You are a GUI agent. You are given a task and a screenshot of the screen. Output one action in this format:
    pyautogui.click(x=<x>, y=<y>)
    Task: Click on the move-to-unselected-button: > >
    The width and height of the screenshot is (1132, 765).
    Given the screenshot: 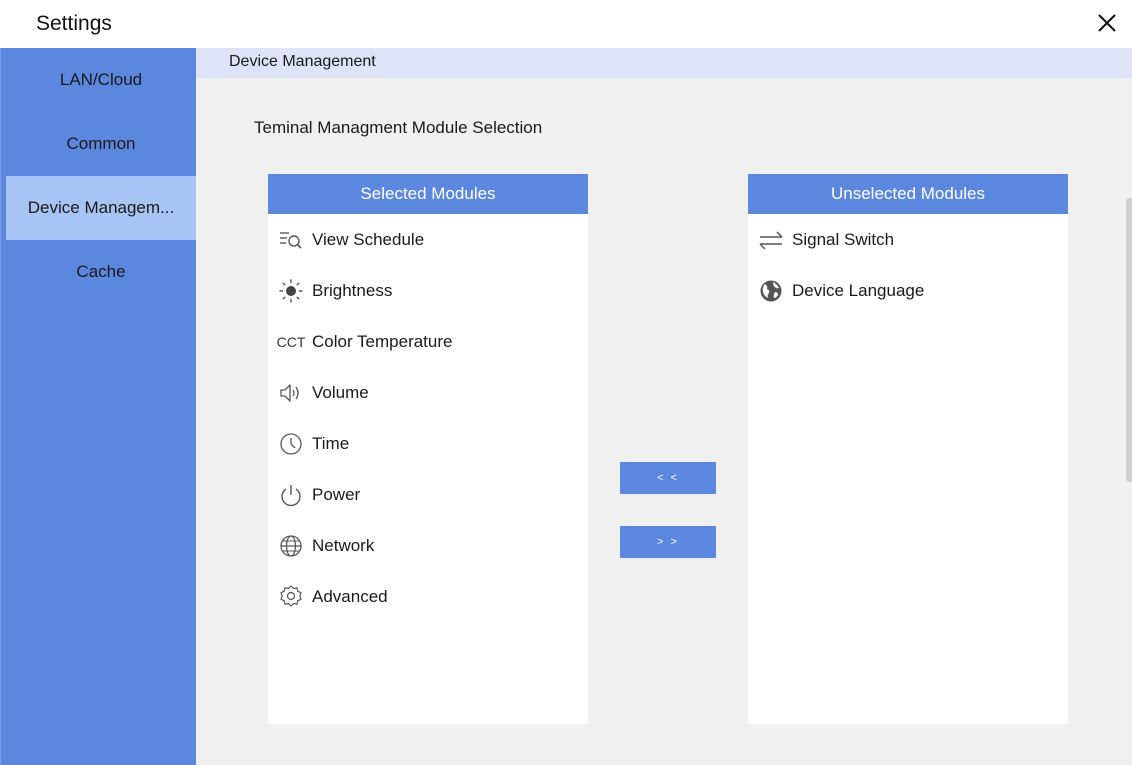 What is the action you would take?
    pyautogui.click(x=668, y=542)
    